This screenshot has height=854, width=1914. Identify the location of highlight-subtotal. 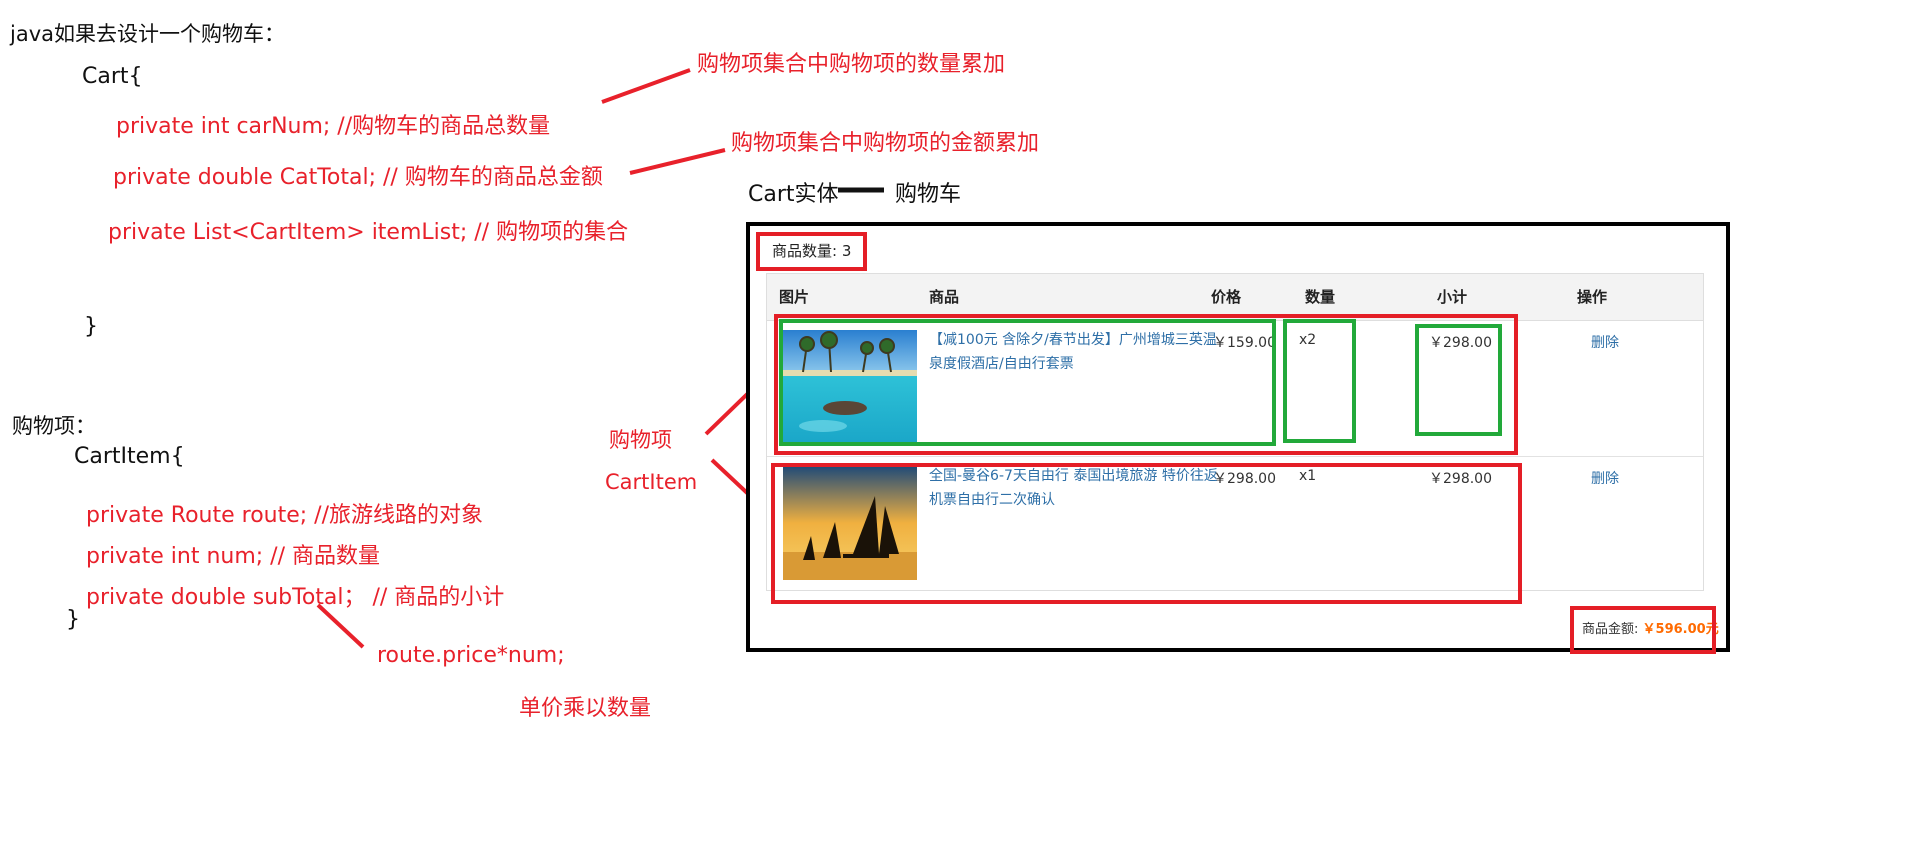
(1458, 380).